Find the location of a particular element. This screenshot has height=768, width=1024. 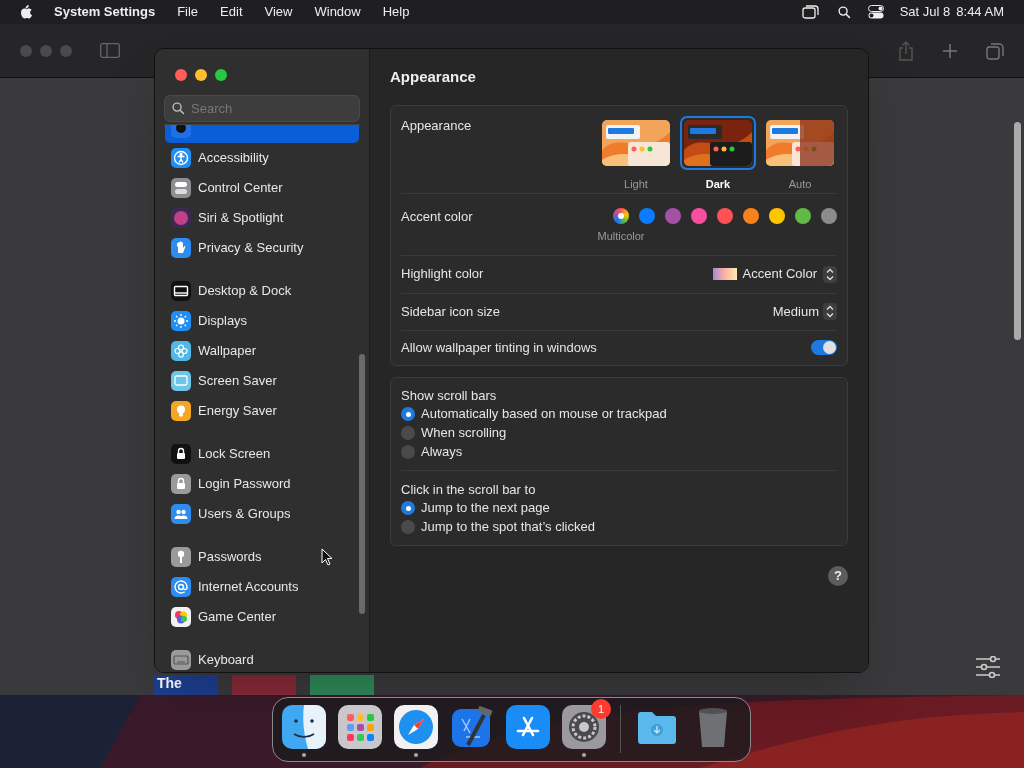

dock-icon is located at coordinates (181, 291).